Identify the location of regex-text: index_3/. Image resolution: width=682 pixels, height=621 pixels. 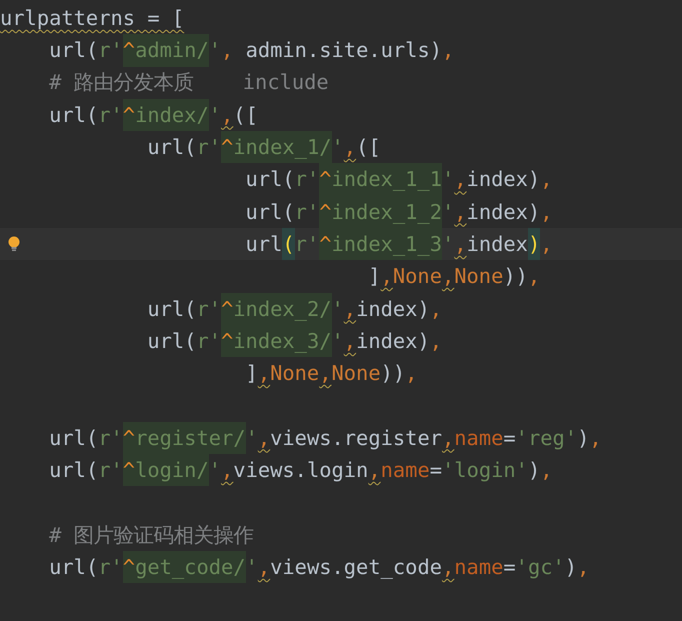
(282, 341).